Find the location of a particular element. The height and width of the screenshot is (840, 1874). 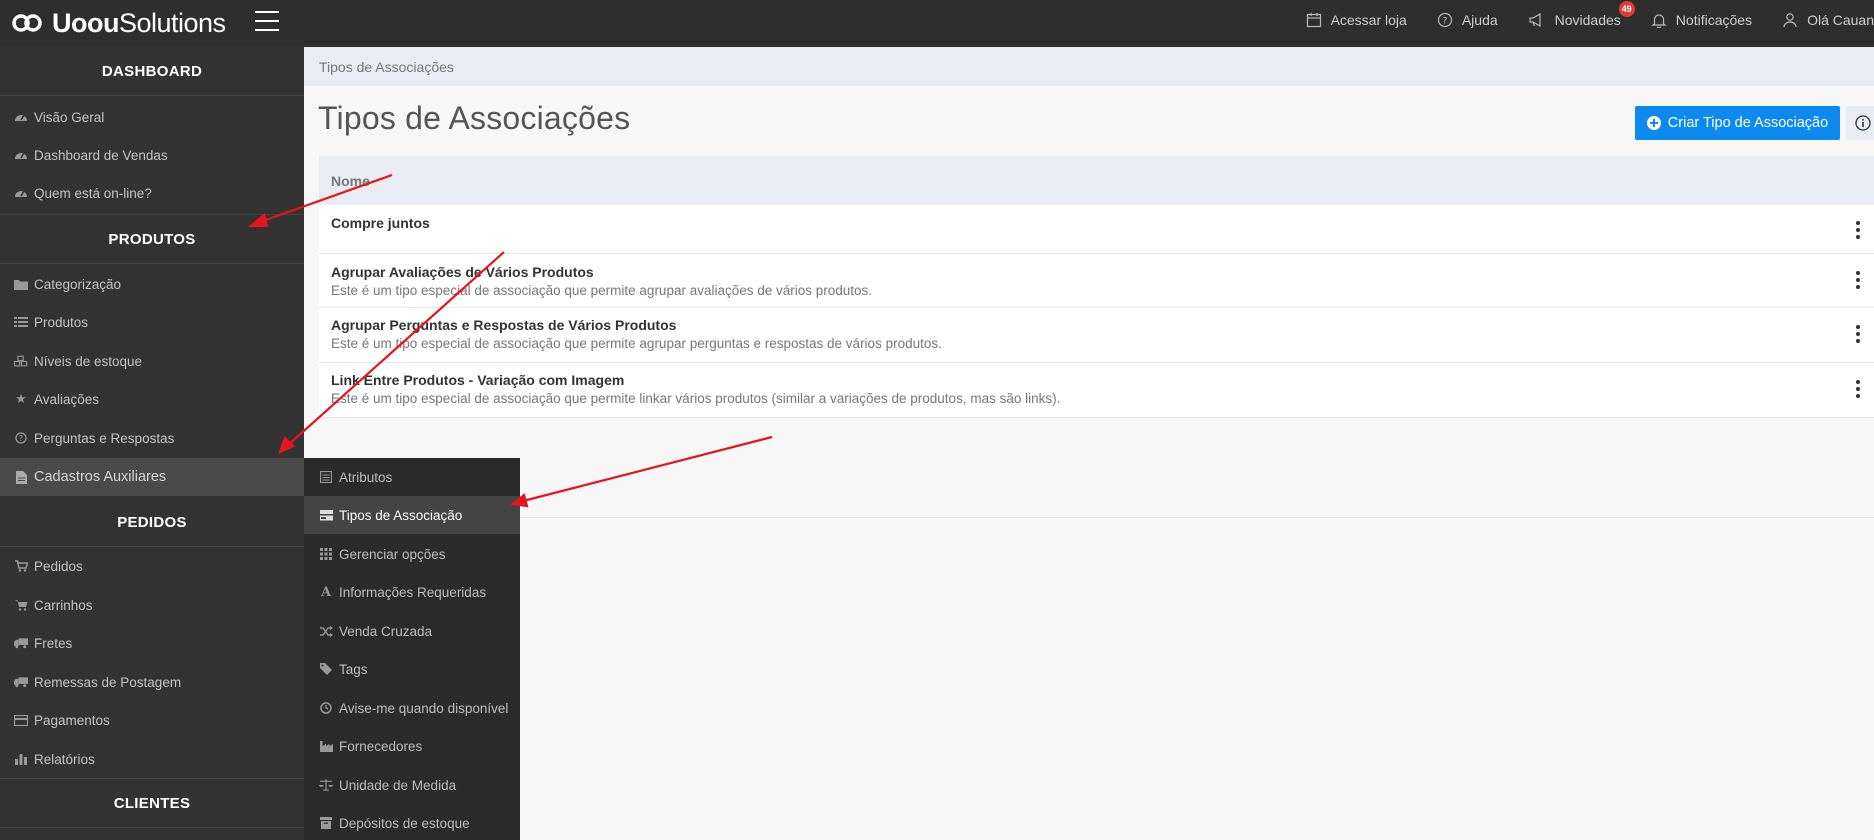

sidebar-item-produtos: Produtos is located at coordinates (152, 322).